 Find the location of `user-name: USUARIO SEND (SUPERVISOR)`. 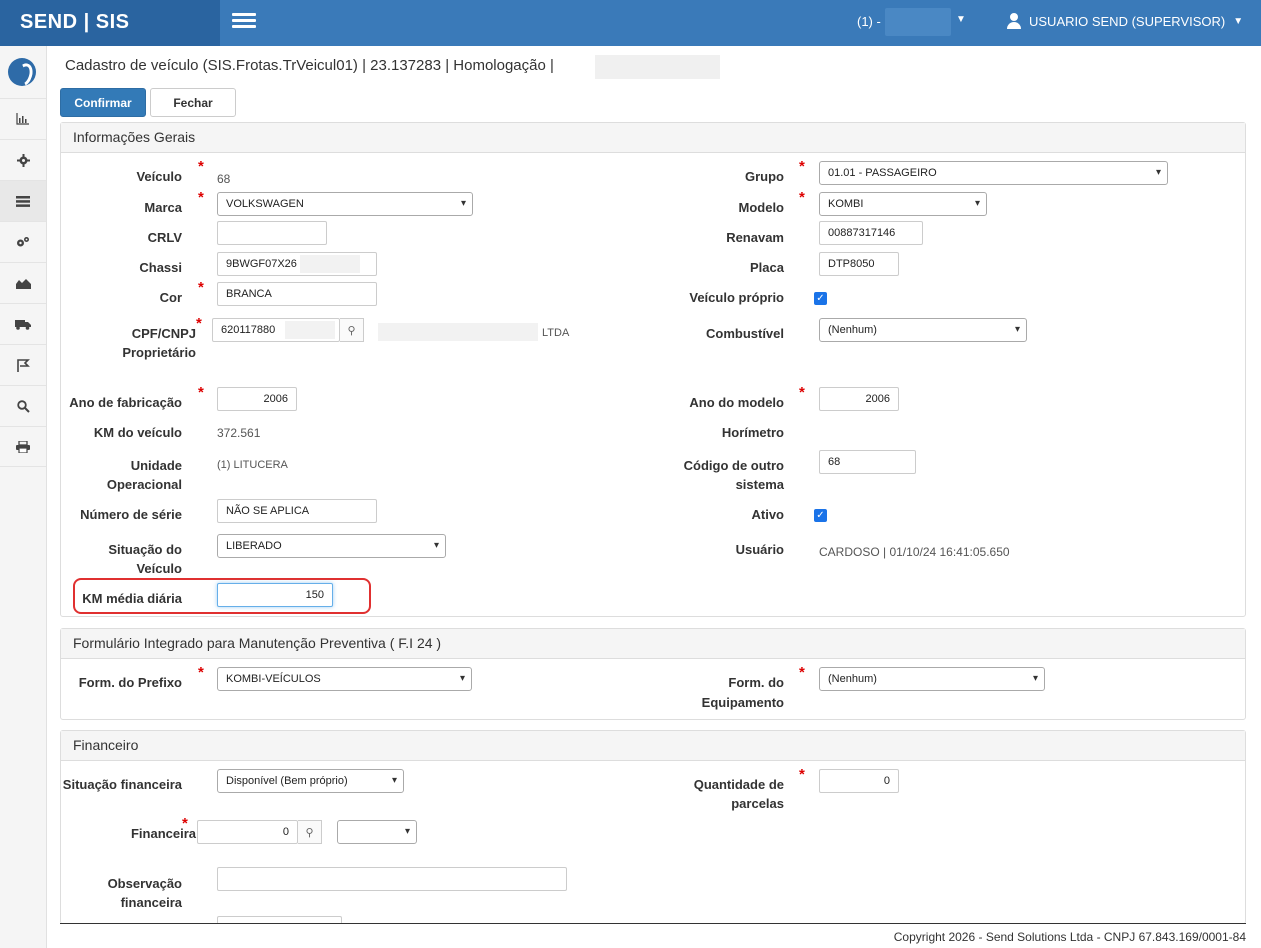

user-name: USUARIO SEND (SUPERVISOR) is located at coordinates (1127, 21).